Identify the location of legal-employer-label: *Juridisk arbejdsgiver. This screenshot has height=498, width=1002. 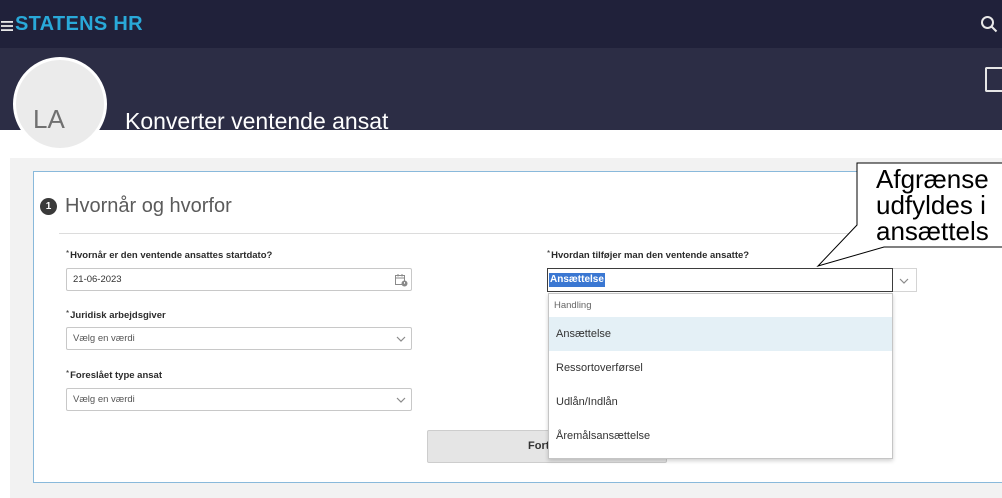
(116, 315).